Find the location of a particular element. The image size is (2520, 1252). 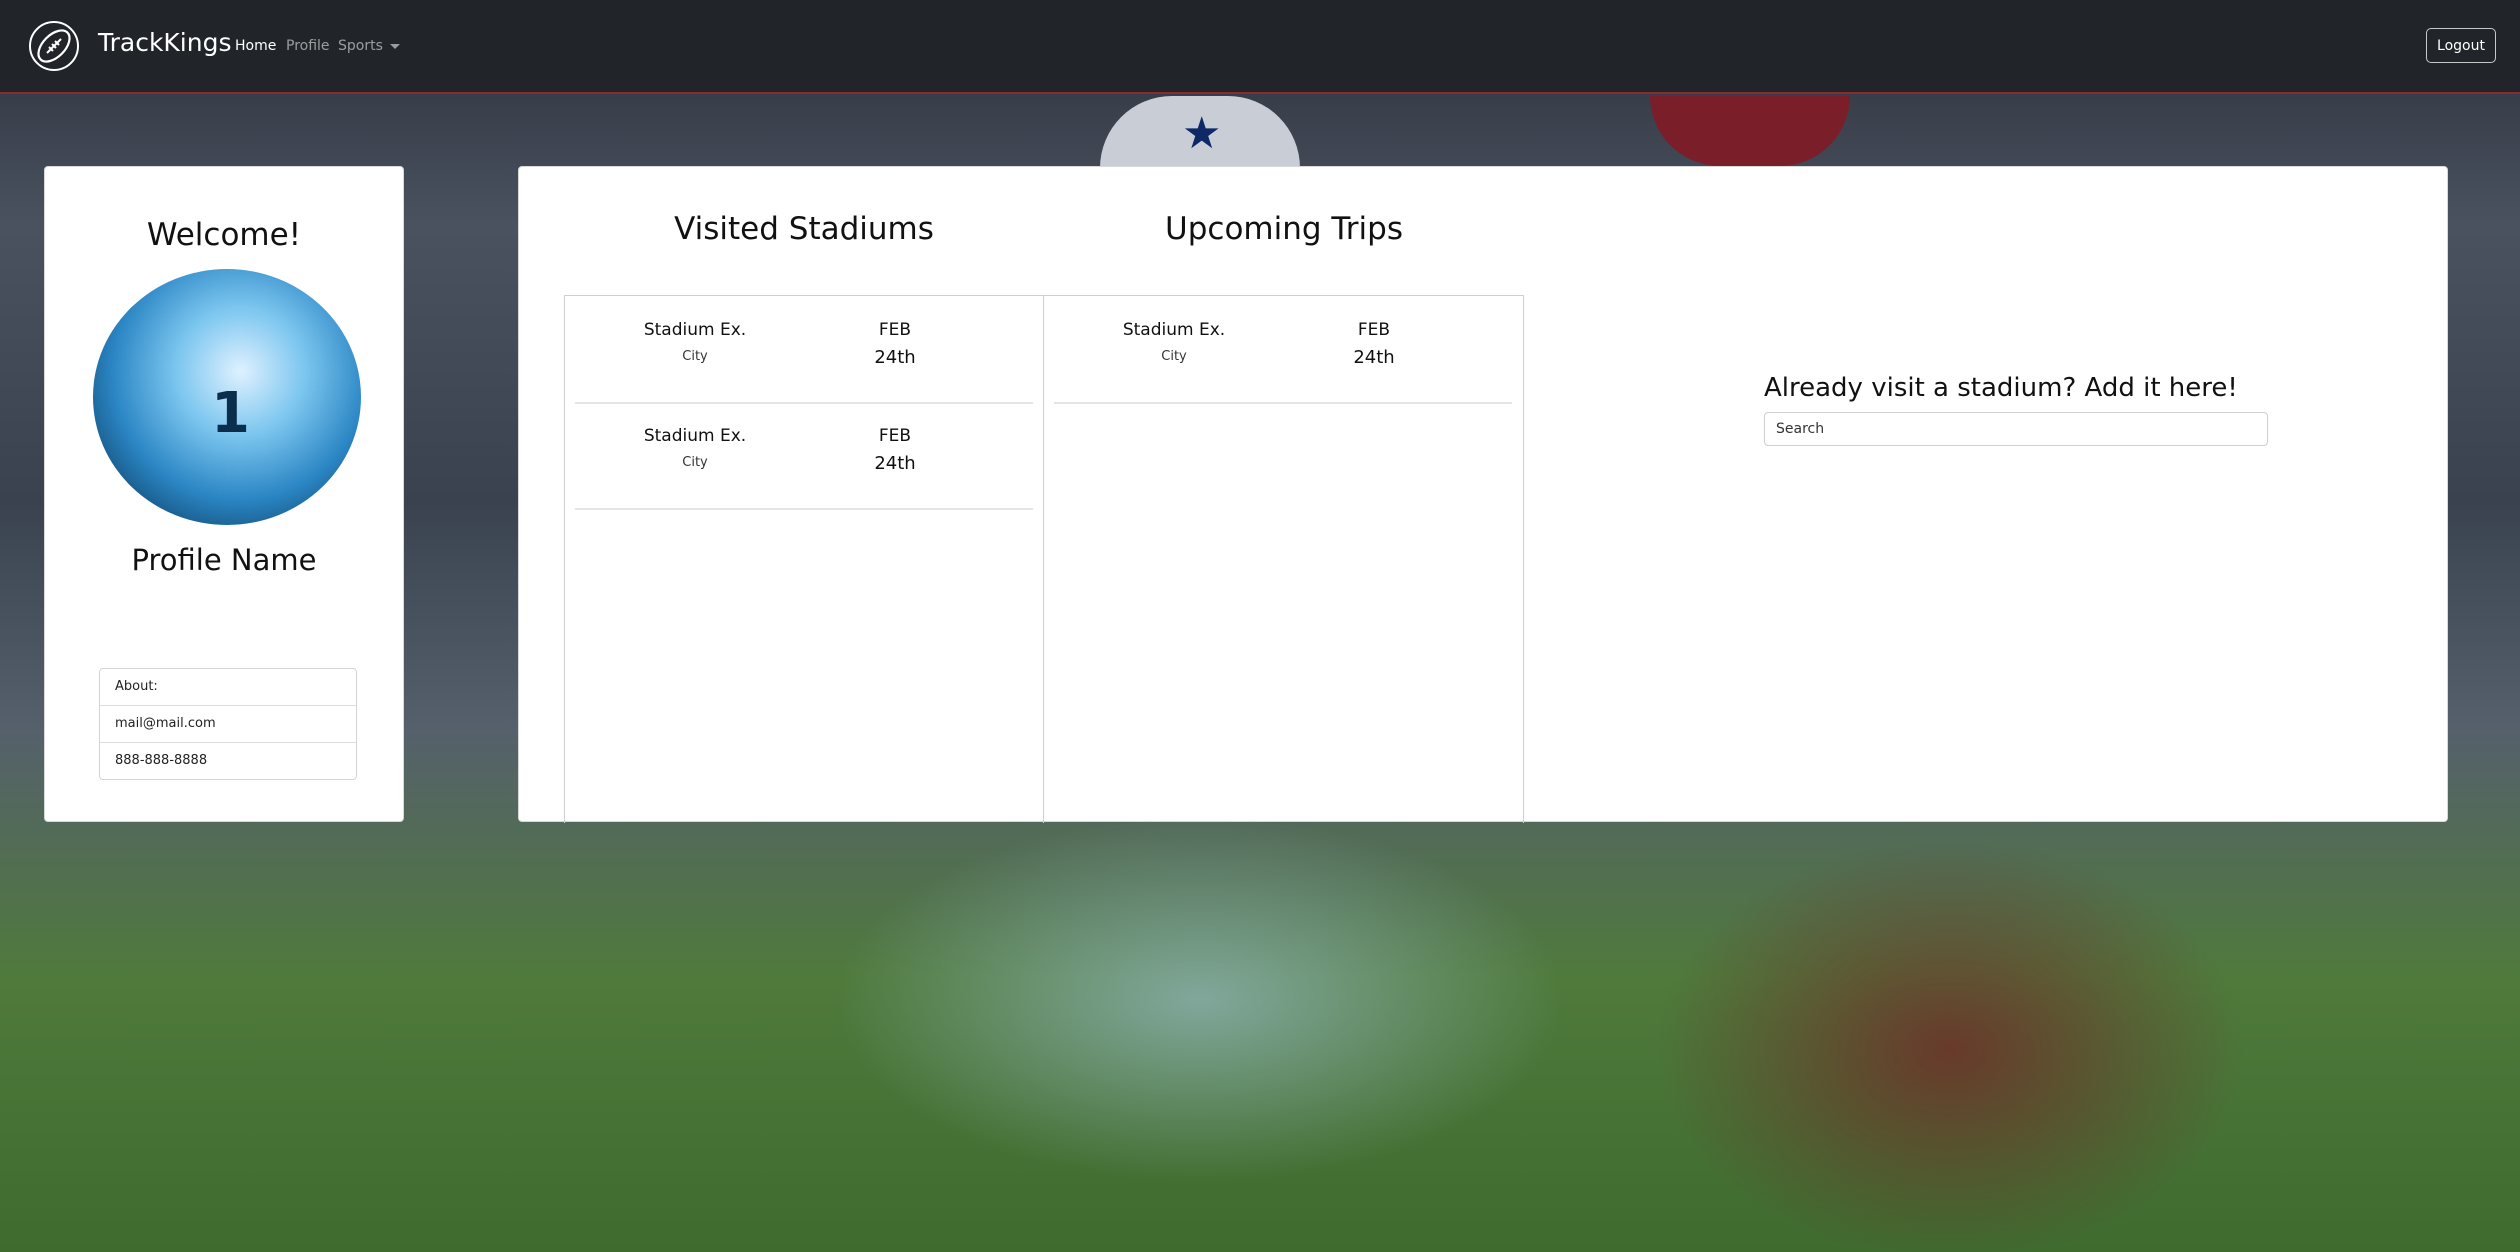

email-value: mail@mail.com is located at coordinates (228, 724).